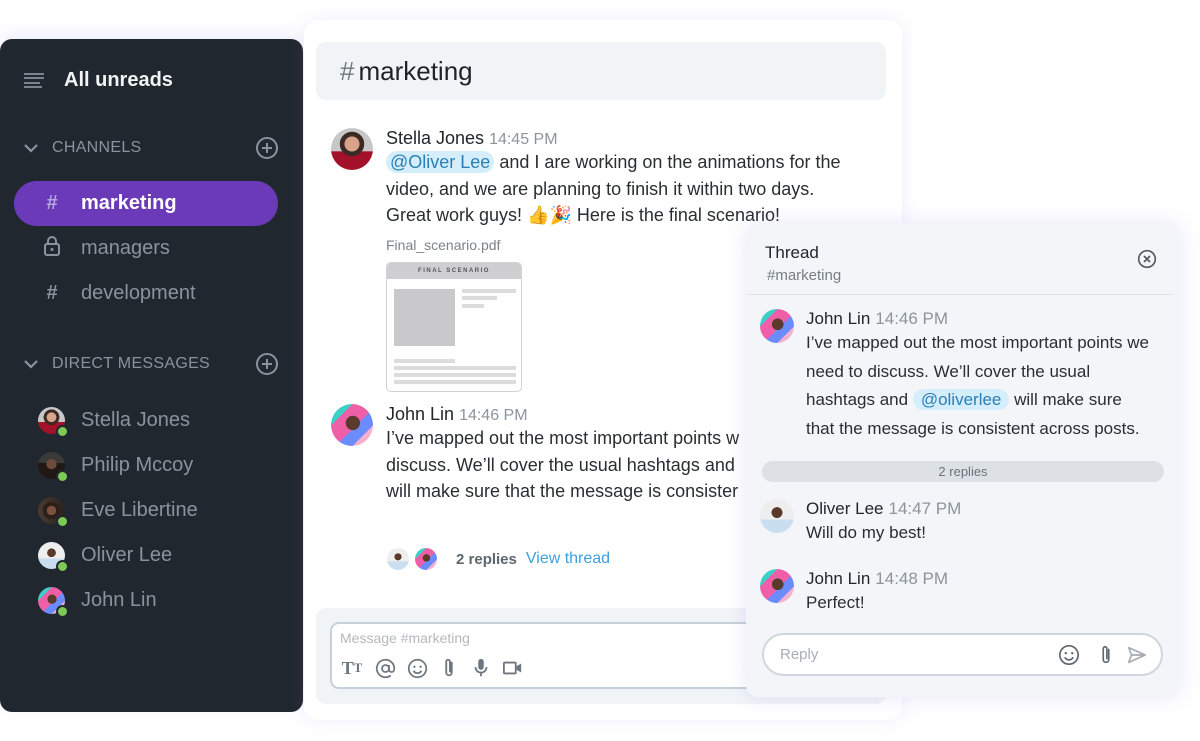 The height and width of the screenshot is (741, 1200). What do you see at coordinates (910, 654) in the screenshot?
I see `reply-input` at bounding box center [910, 654].